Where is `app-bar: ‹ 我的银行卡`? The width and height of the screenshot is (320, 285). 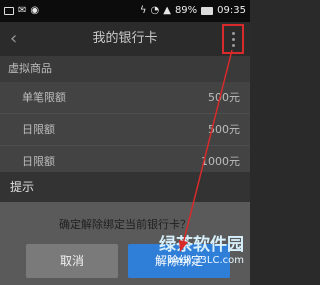
app-bar: ‹ 我的银行卡 is located at coordinates (125, 39).